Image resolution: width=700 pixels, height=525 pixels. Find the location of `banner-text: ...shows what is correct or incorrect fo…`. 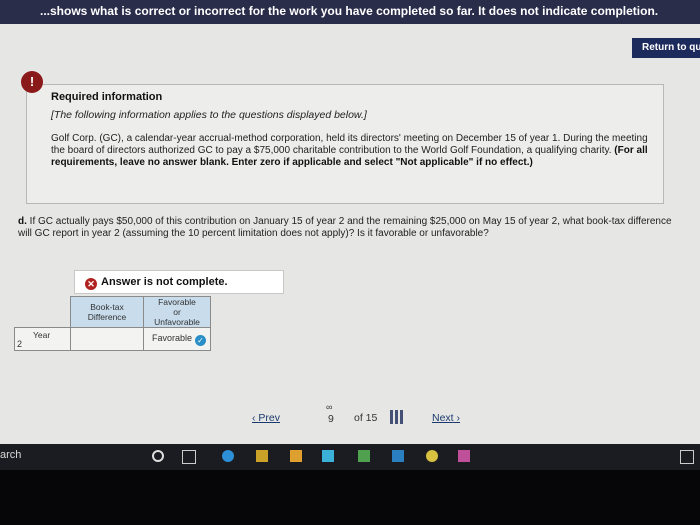

banner-text: ...shows what is correct or incorrect fo… is located at coordinates (349, 11).